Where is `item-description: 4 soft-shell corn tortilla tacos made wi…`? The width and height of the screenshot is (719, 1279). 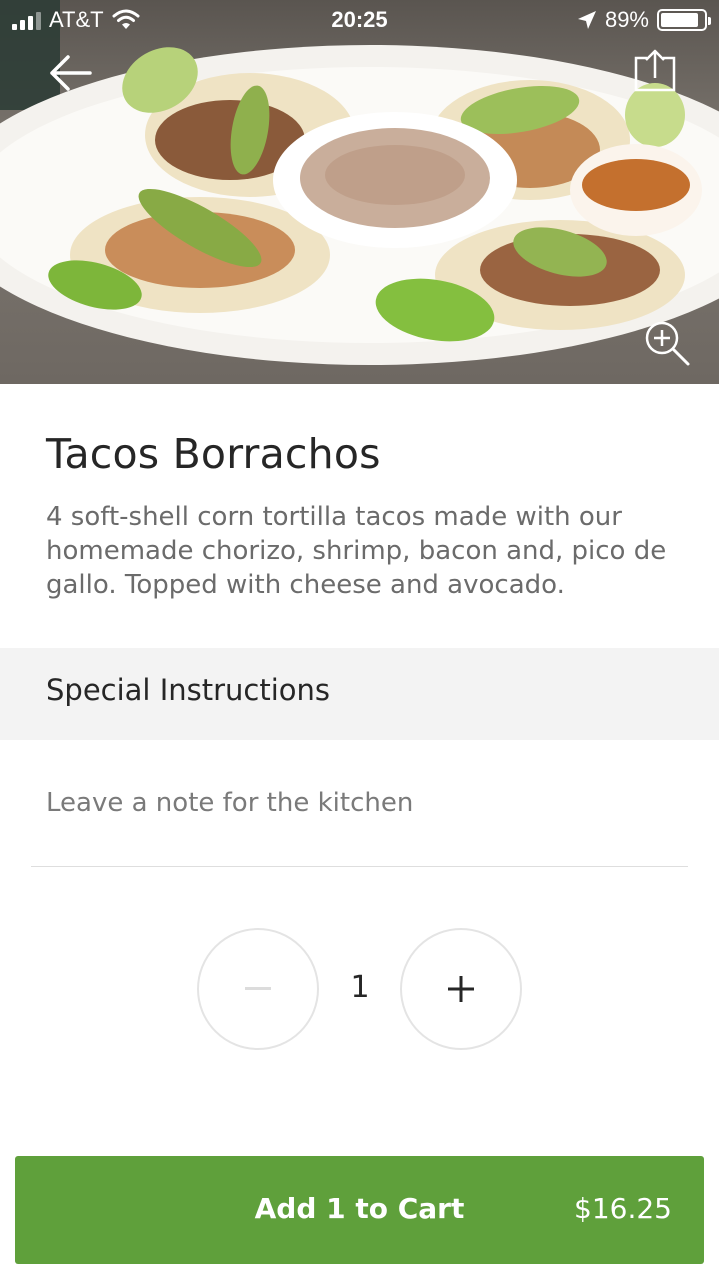 item-description: 4 soft-shell corn tortilla tacos made wi… is located at coordinates (356, 551).